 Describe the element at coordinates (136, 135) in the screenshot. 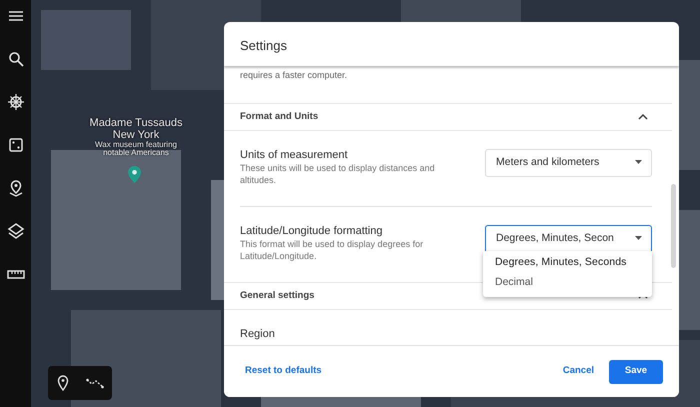

I see `place-title: New York` at that location.